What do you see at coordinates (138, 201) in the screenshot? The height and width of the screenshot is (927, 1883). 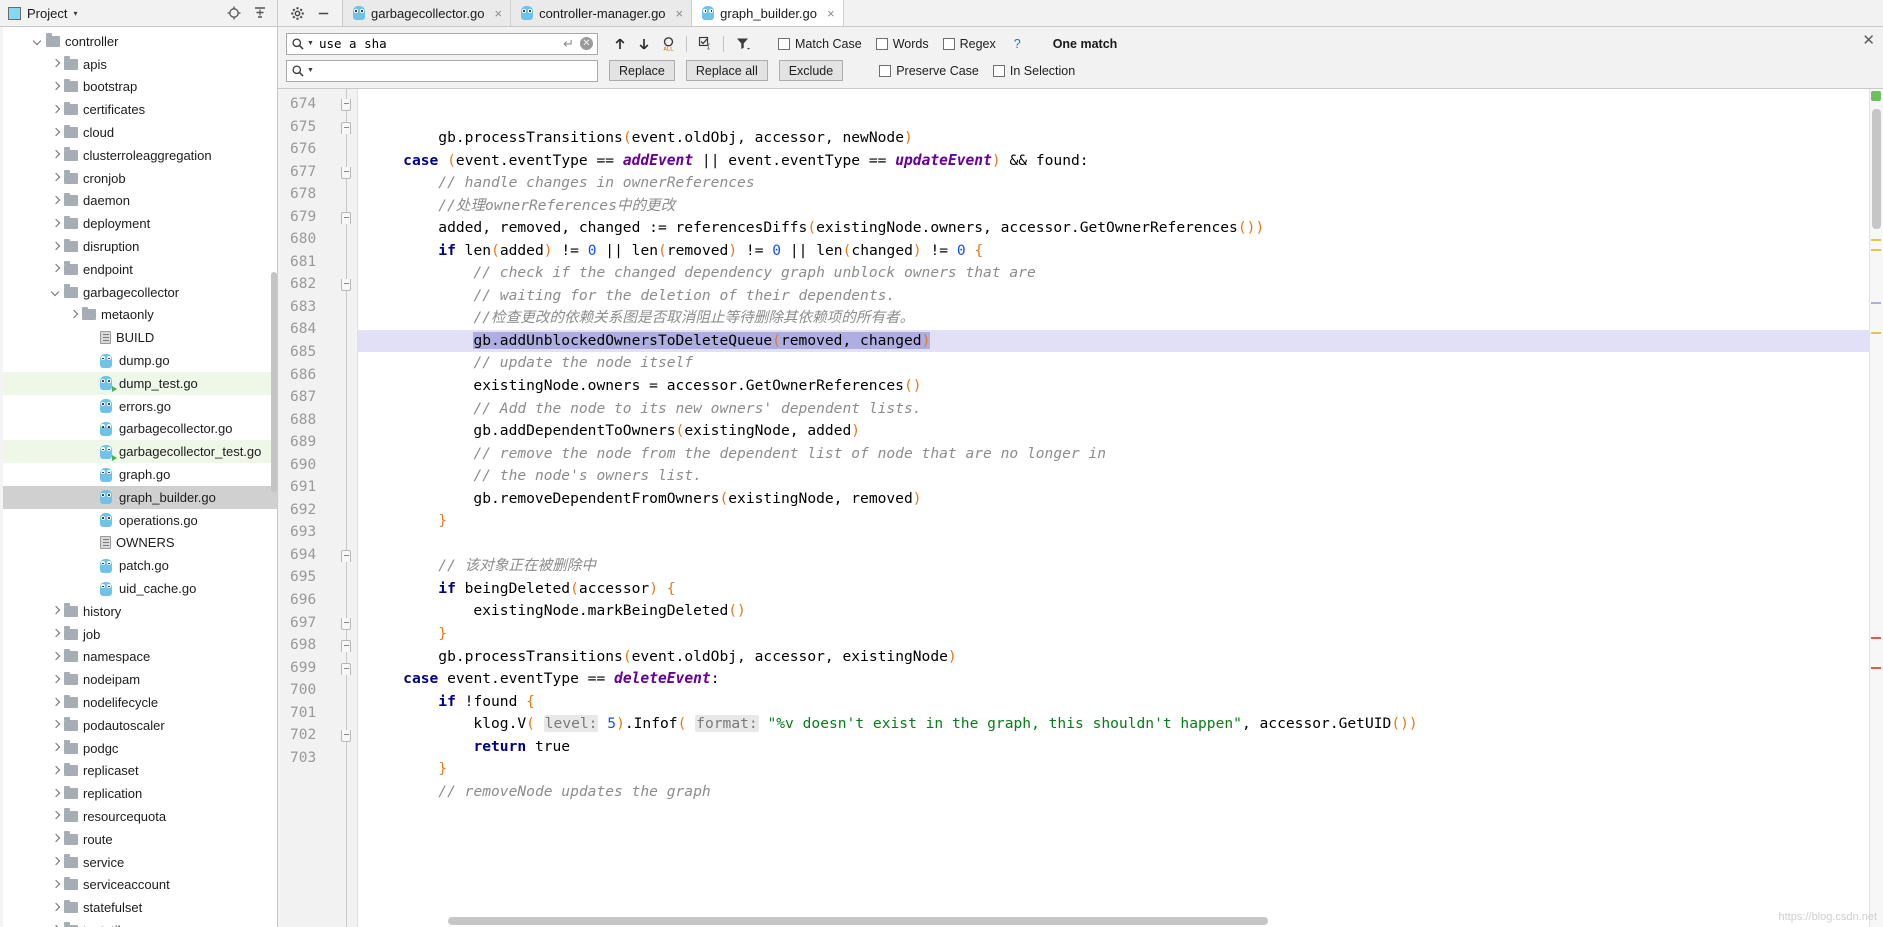 I see `tree-item-daemon: daemon` at bounding box center [138, 201].